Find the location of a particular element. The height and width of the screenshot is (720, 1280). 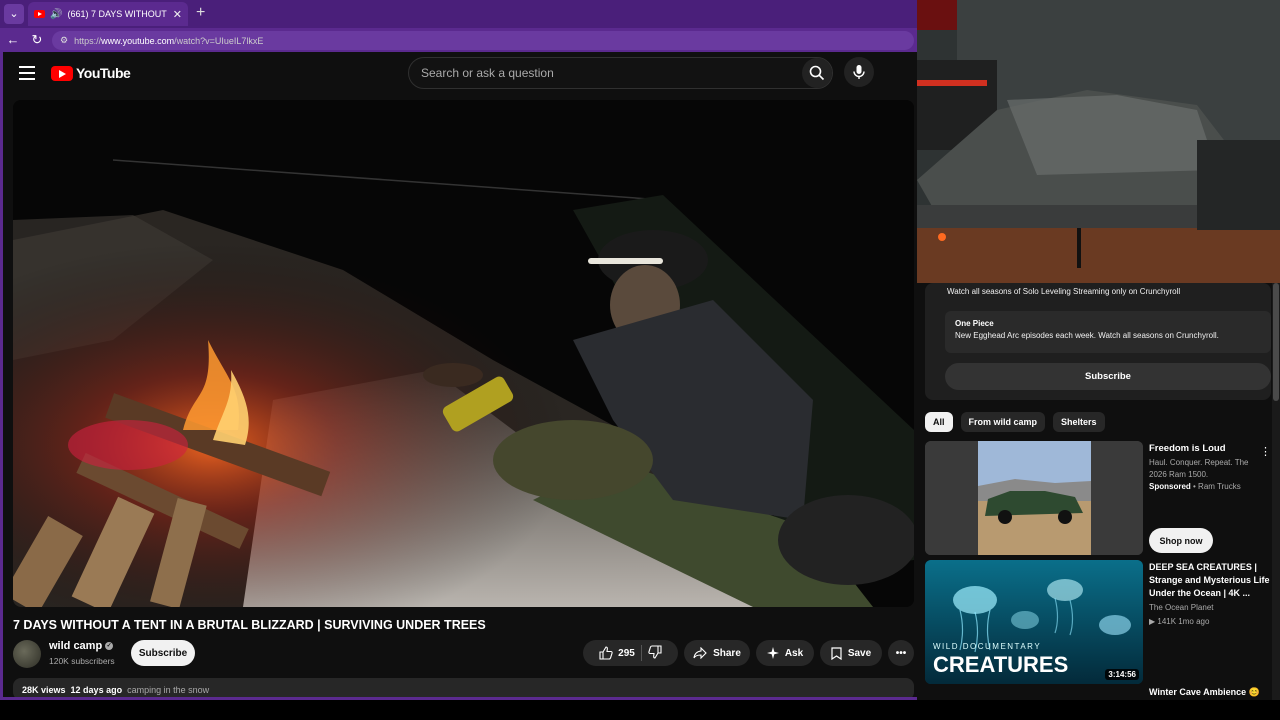

more-horizontal-icon: ••• is located at coordinates (901, 653).